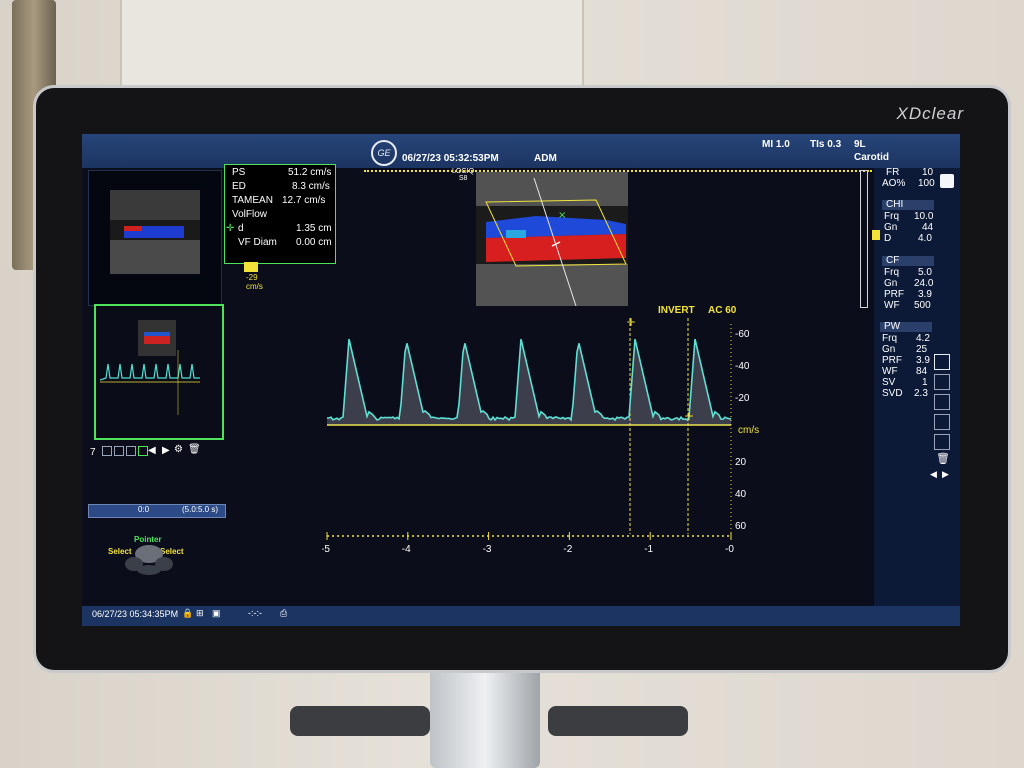 The image size is (1024, 768). Describe the element at coordinates (241, 229) in the screenshot. I see `measurement-label-d: d` at that location.